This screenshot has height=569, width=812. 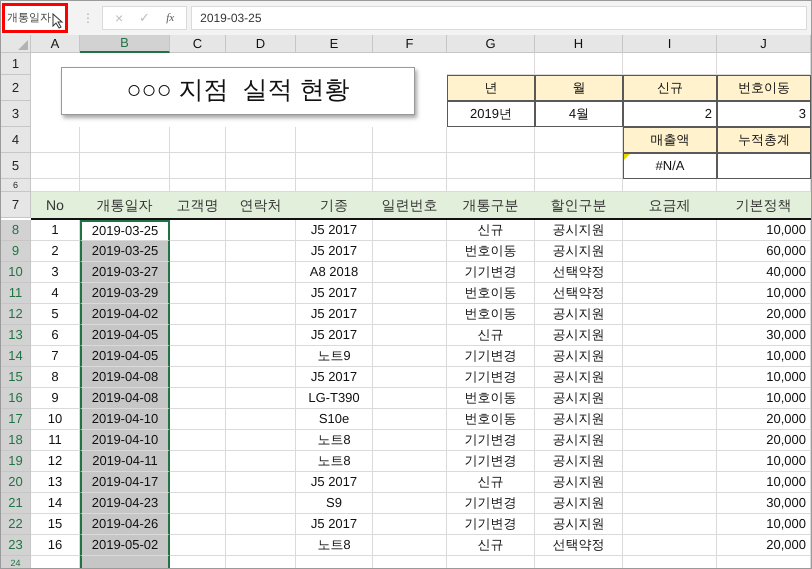 I want to click on date-cell: 2019-04-10, so click(x=125, y=419).